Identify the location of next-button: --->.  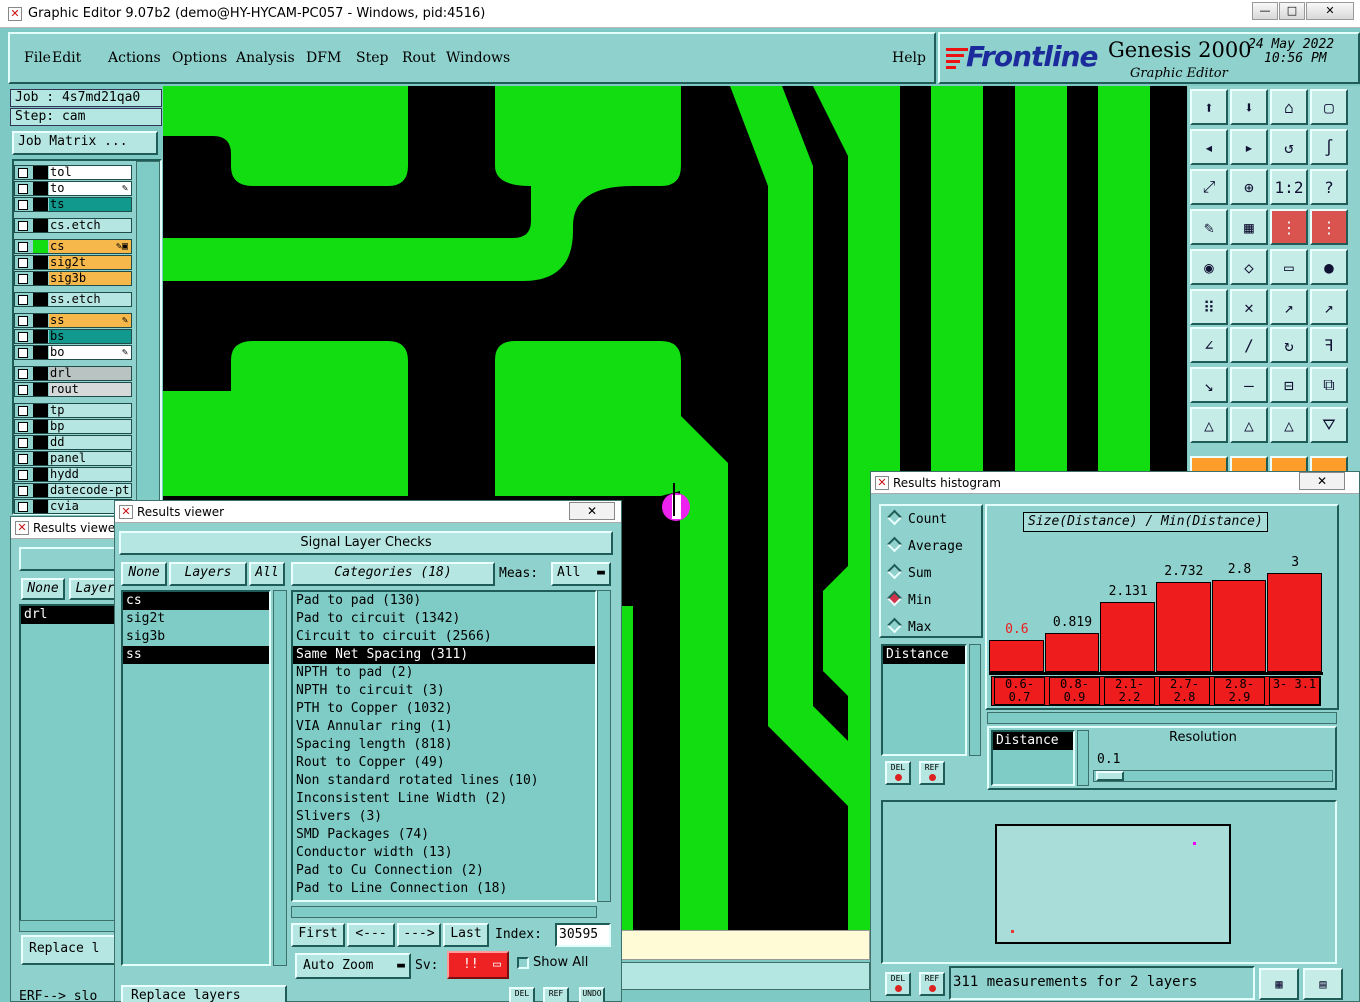
(419, 935).